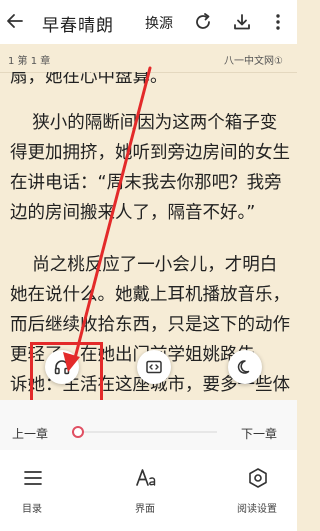  I want to click on font-size-icon, so click(146, 477).